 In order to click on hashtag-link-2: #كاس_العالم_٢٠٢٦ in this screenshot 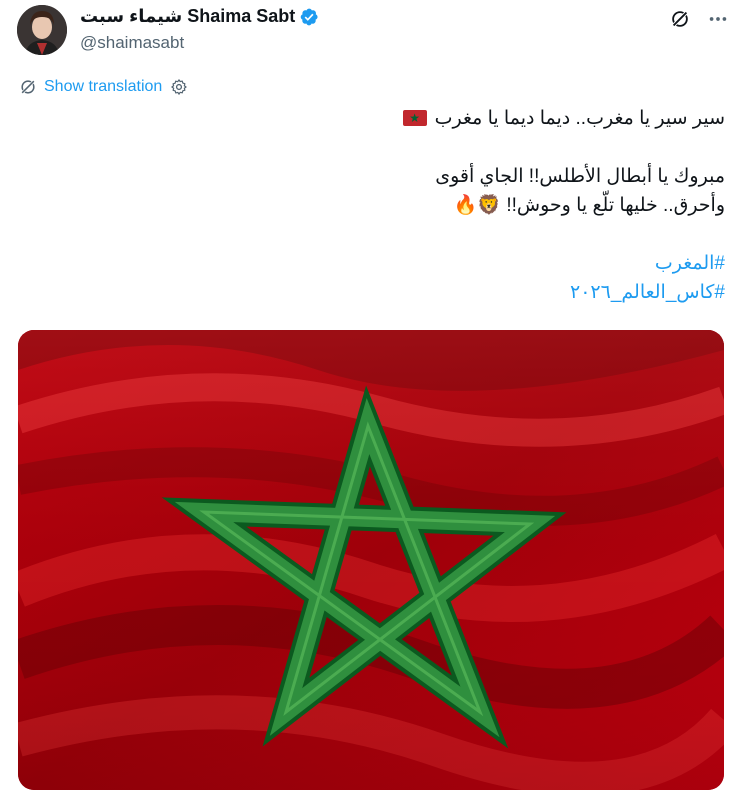, I will do `click(647, 292)`.